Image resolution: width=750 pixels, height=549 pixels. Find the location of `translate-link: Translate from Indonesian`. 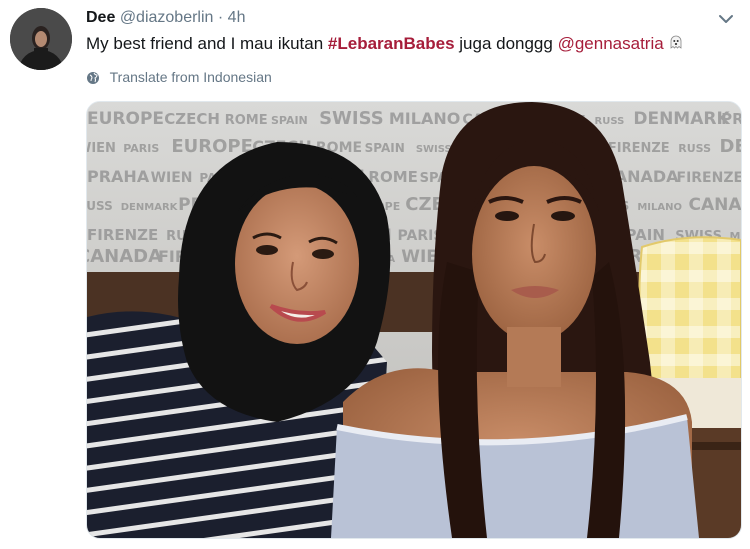

translate-link: Translate from Indonesian is located at coordinates (179, 77).